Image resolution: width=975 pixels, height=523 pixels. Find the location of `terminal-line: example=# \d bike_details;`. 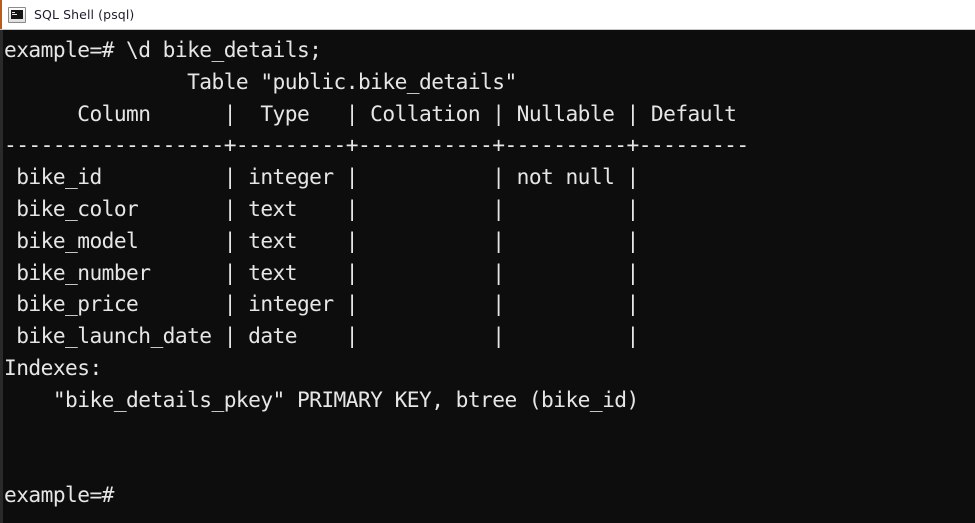

terminal-line: example=# \d bike_details; is located at coordinates (163, 49).